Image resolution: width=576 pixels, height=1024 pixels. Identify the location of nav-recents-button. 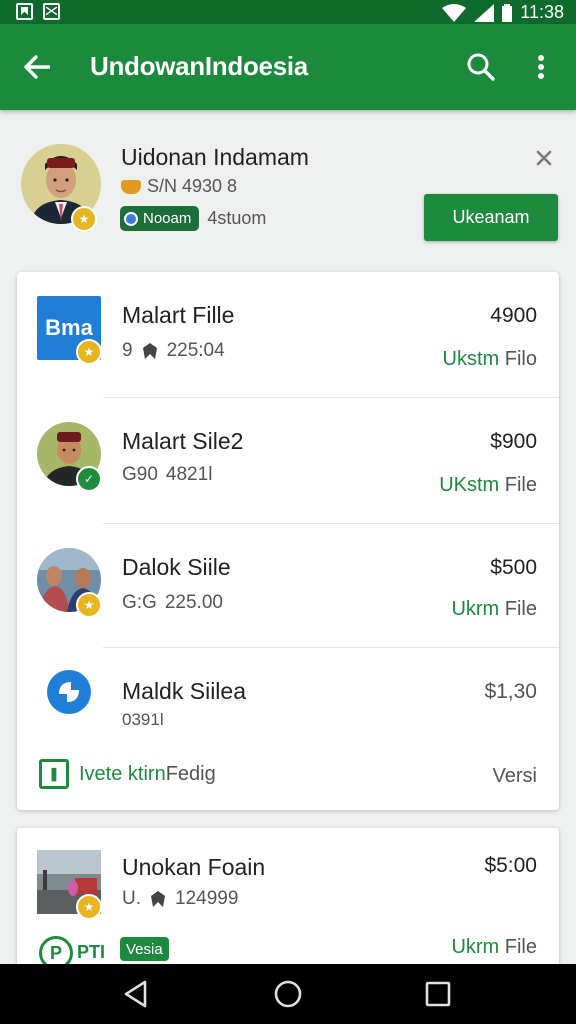
(438, 994).